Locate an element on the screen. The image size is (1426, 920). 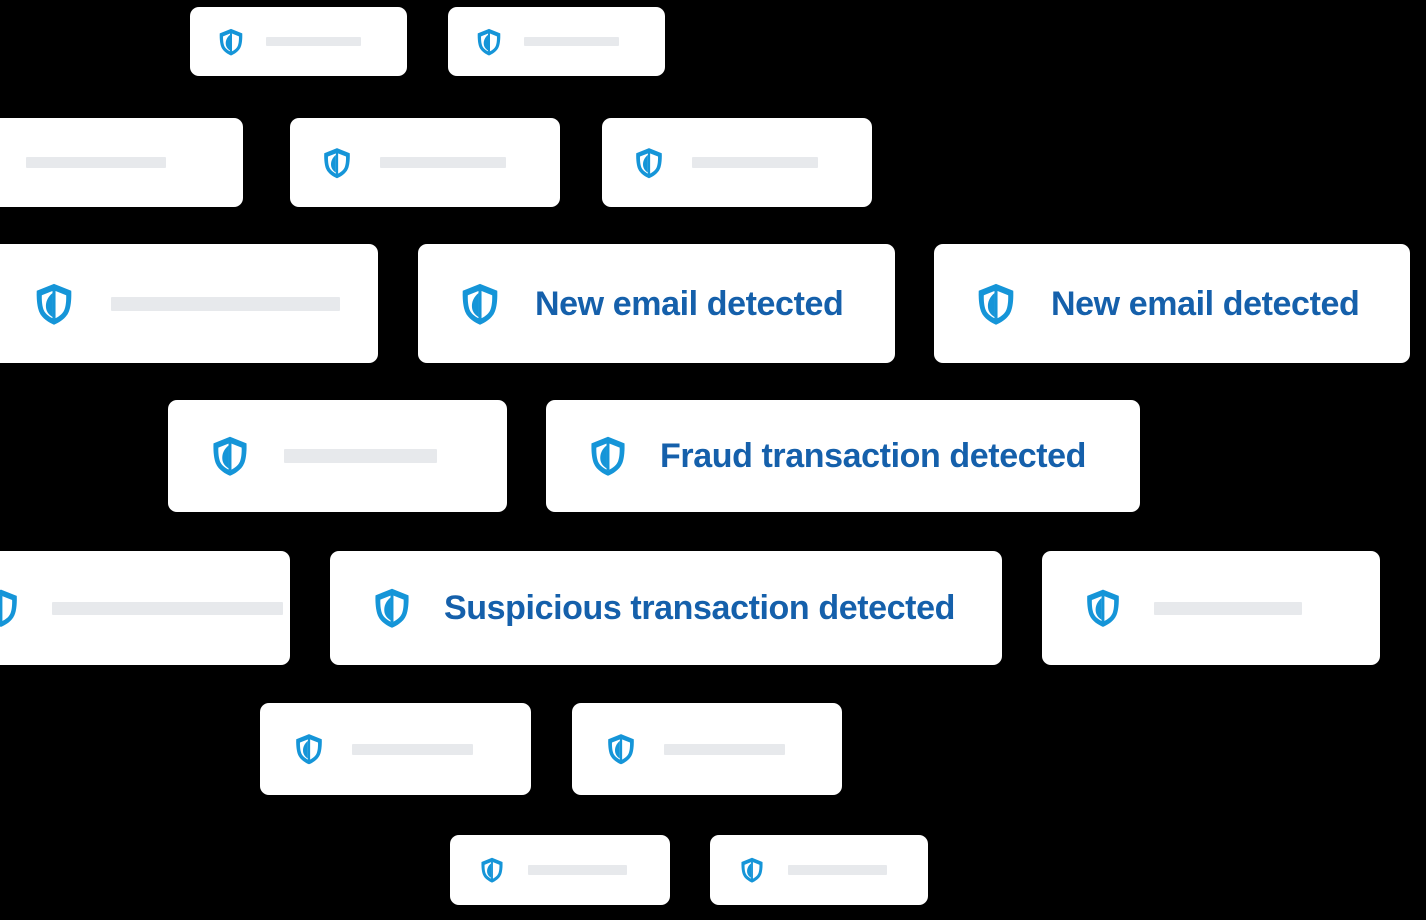
alert-card-new-email-2: New email detected is located at coordinates (1172, 303).